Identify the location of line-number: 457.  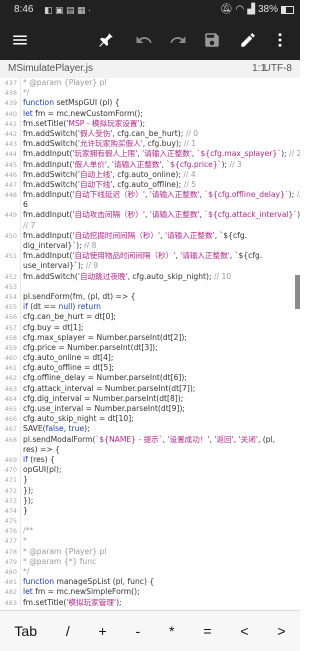
(10, 327).